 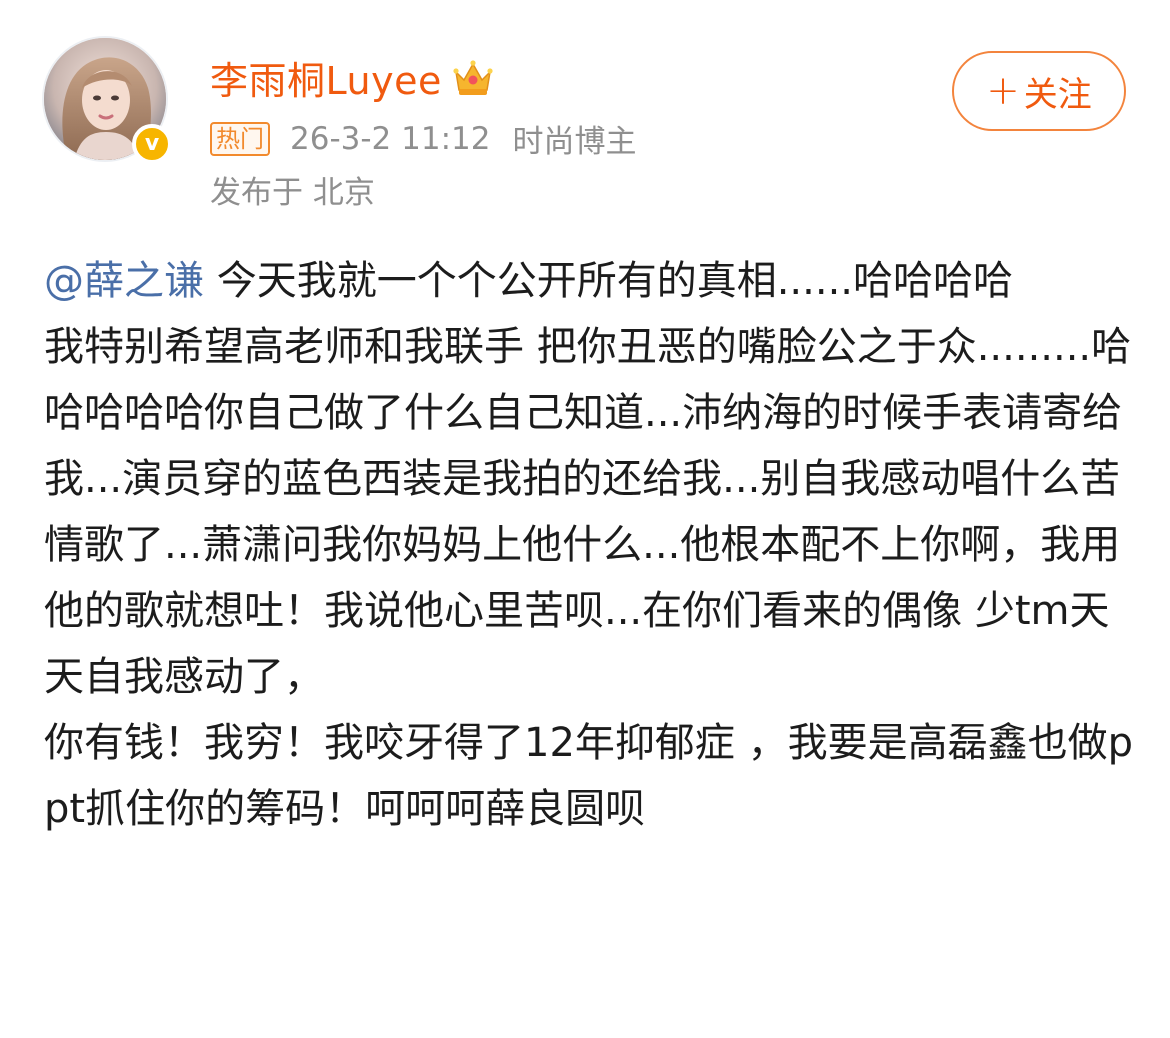 What do you see at coordinates (1057, 94) in the screenshot?
I see `follow-label: 关注` at bounding box center [1057, 94].